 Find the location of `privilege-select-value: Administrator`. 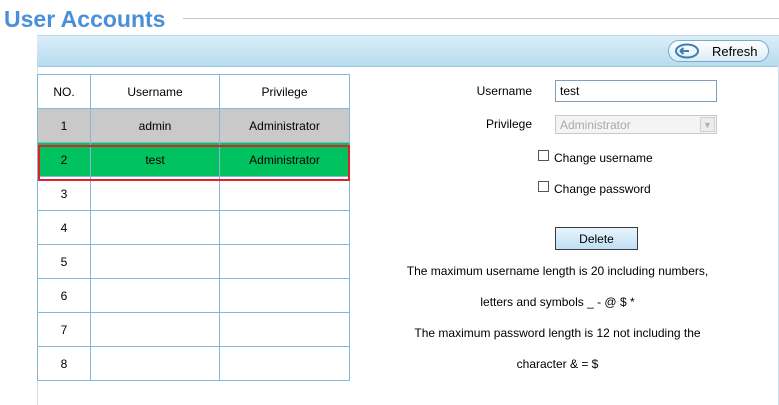

privilege-select-value: Administrator is located at coordinates (595, 125).